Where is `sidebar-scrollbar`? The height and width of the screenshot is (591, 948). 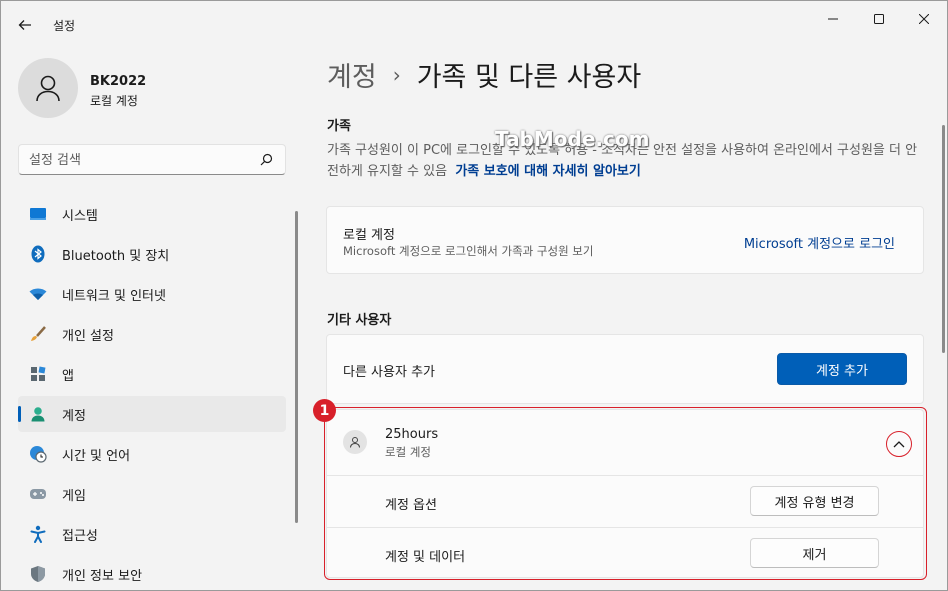
sidebar-scrollbar is located at coordinates (296, 367).